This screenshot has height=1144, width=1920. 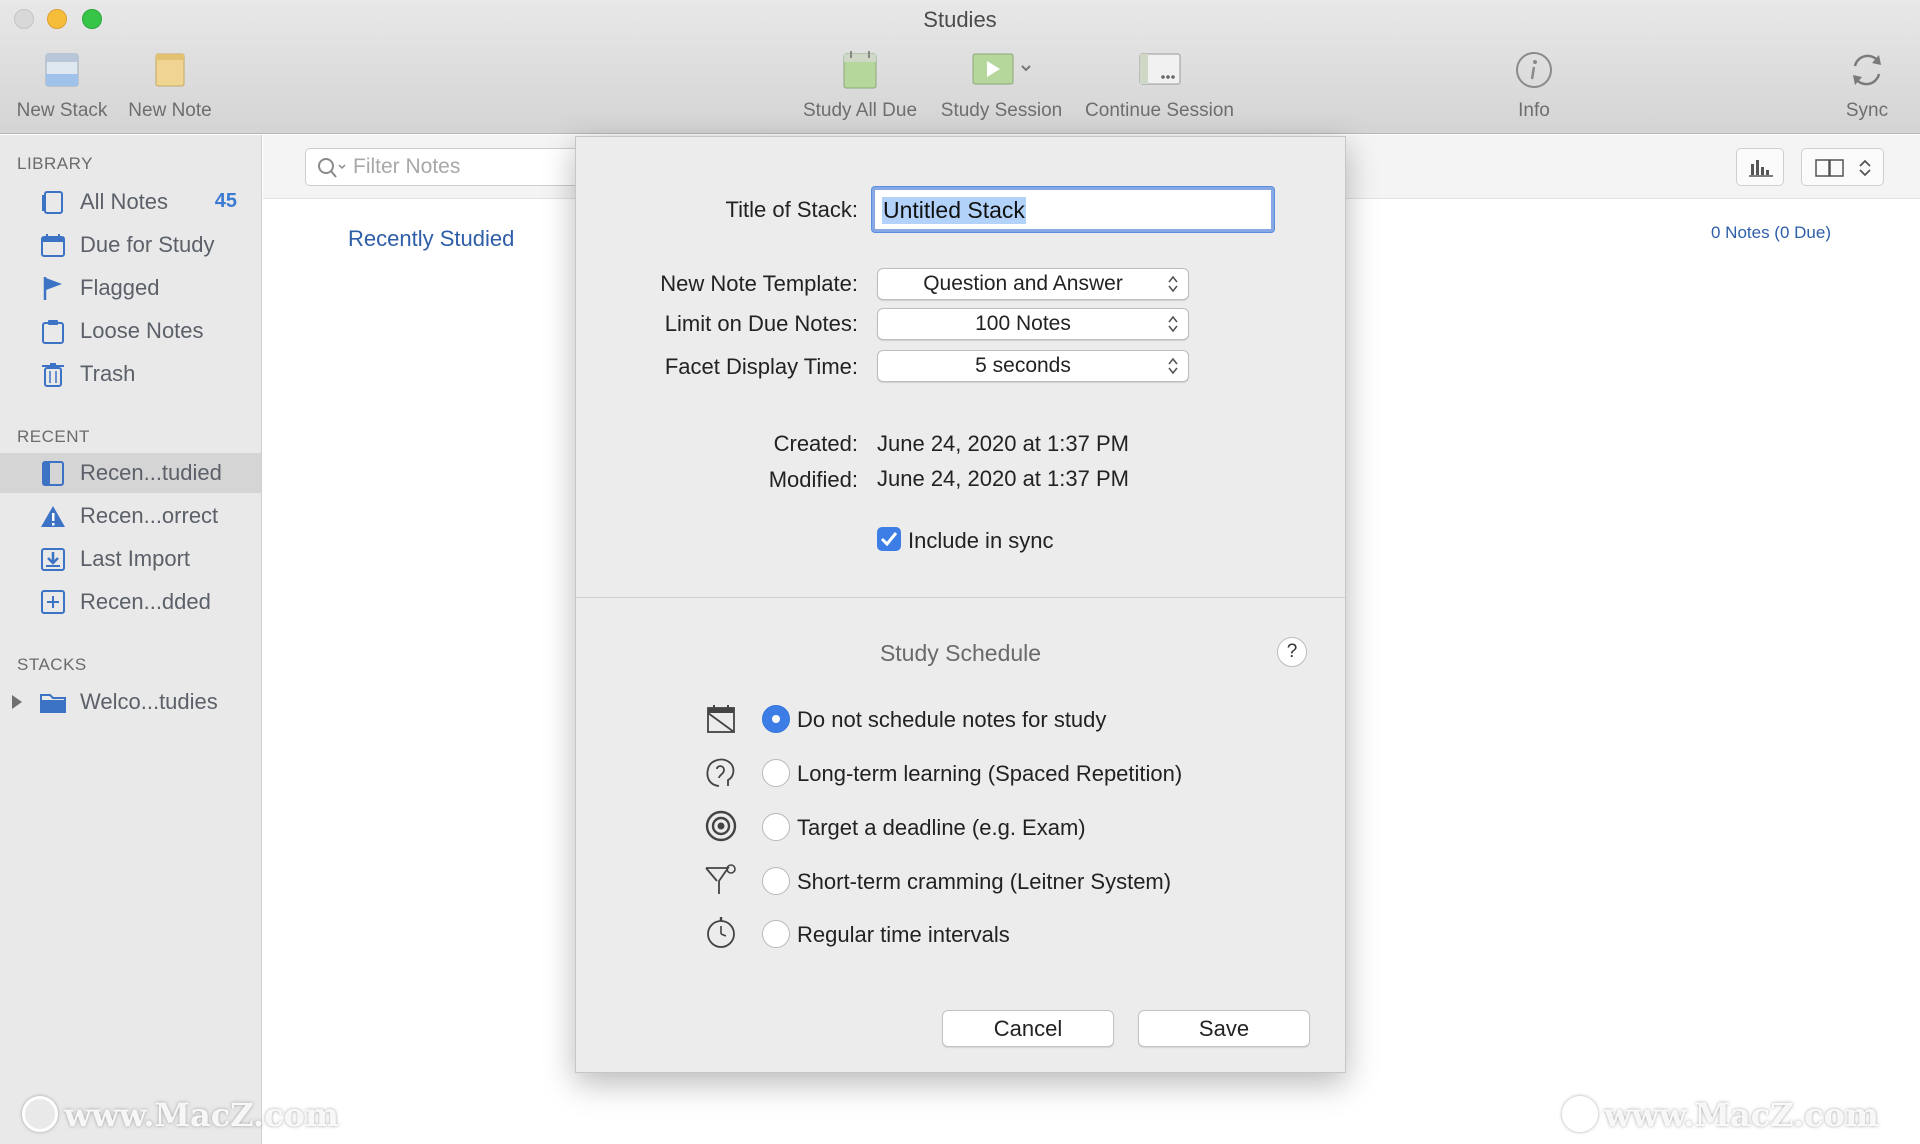 I want to click on funnel-icon, so click(x=720, y=879).